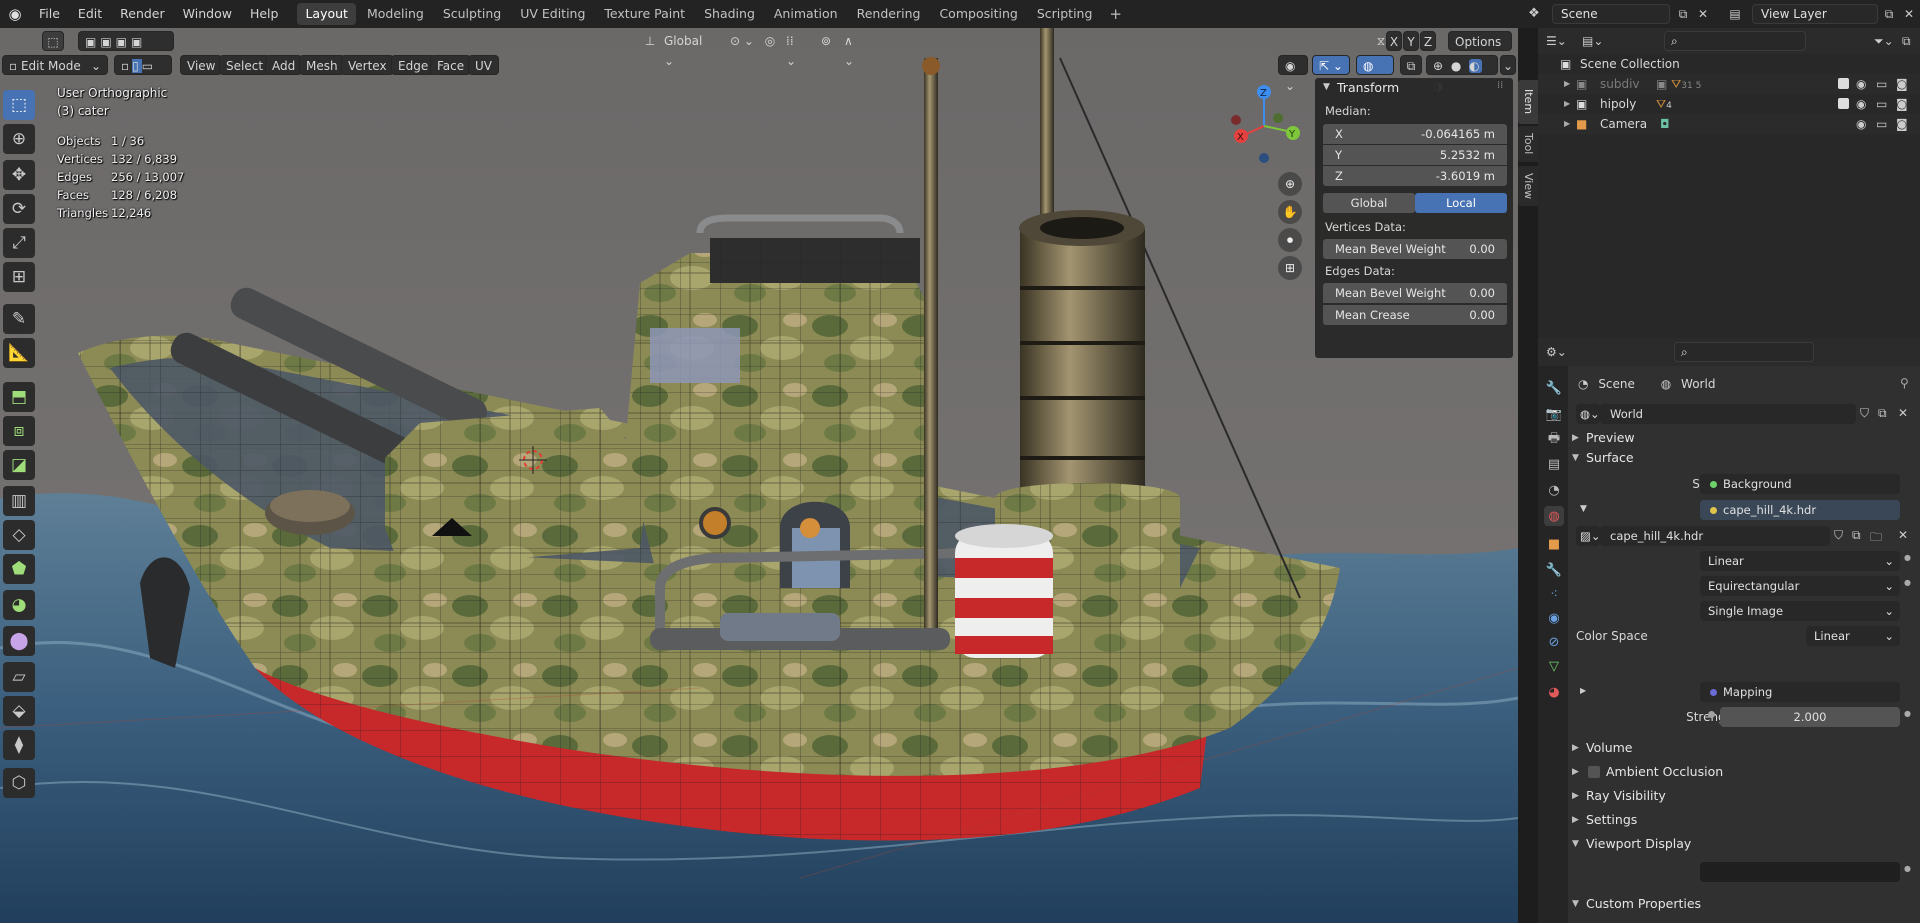 The width and height of the screenshot is (1920, 923). Describe the element at coordinates (1415, 293) in the screenshot. I see `edge-mean-bevel-weight-field: Mean Bevel Weight 0.00` at that location.